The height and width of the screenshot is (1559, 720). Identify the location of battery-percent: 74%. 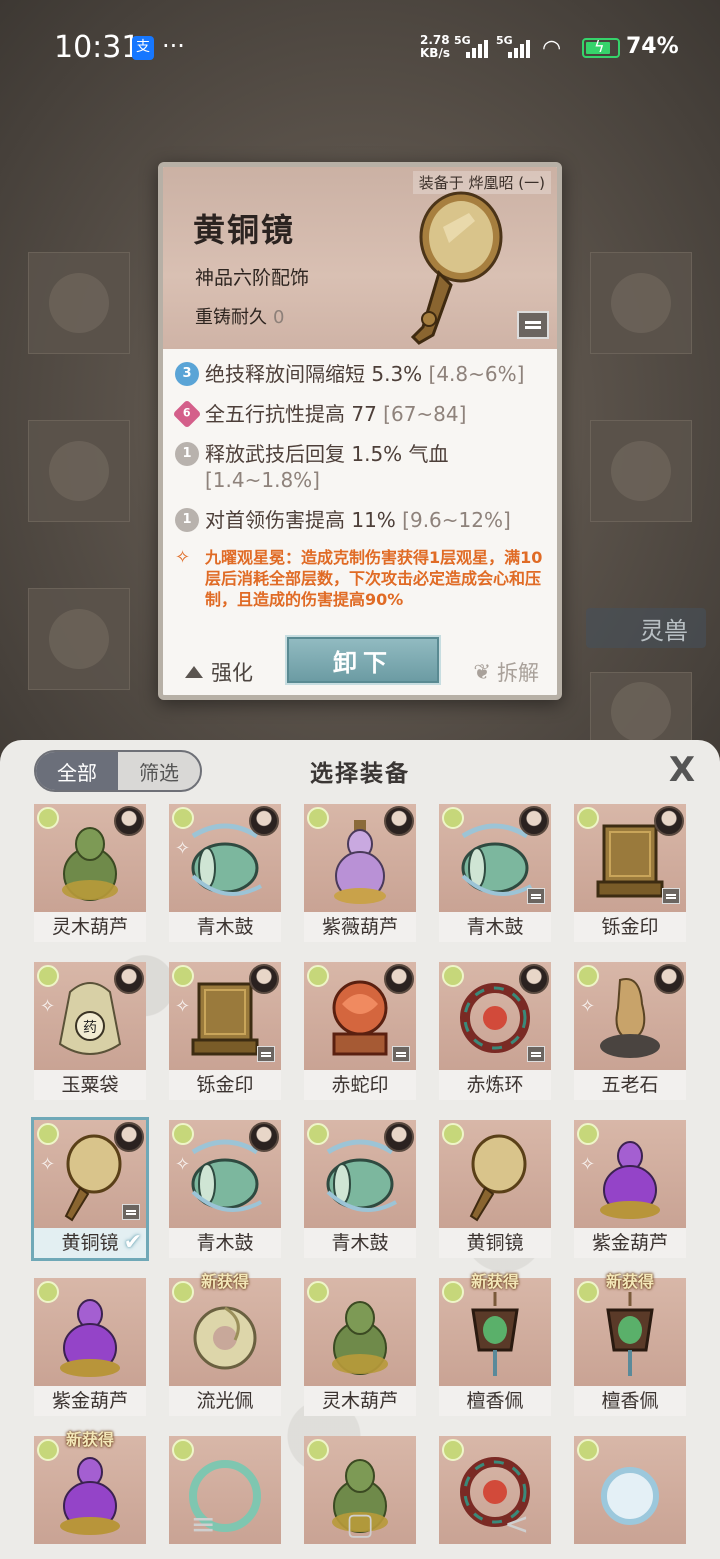
(652, 46).